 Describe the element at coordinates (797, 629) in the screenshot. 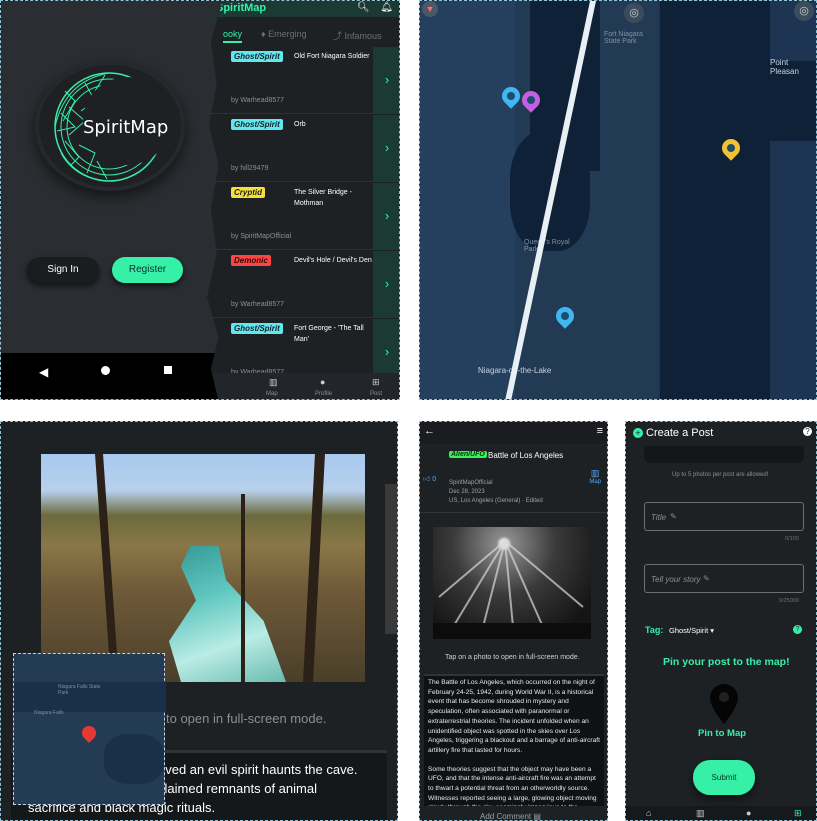

I see `tag-help-icon: ?` at that location.